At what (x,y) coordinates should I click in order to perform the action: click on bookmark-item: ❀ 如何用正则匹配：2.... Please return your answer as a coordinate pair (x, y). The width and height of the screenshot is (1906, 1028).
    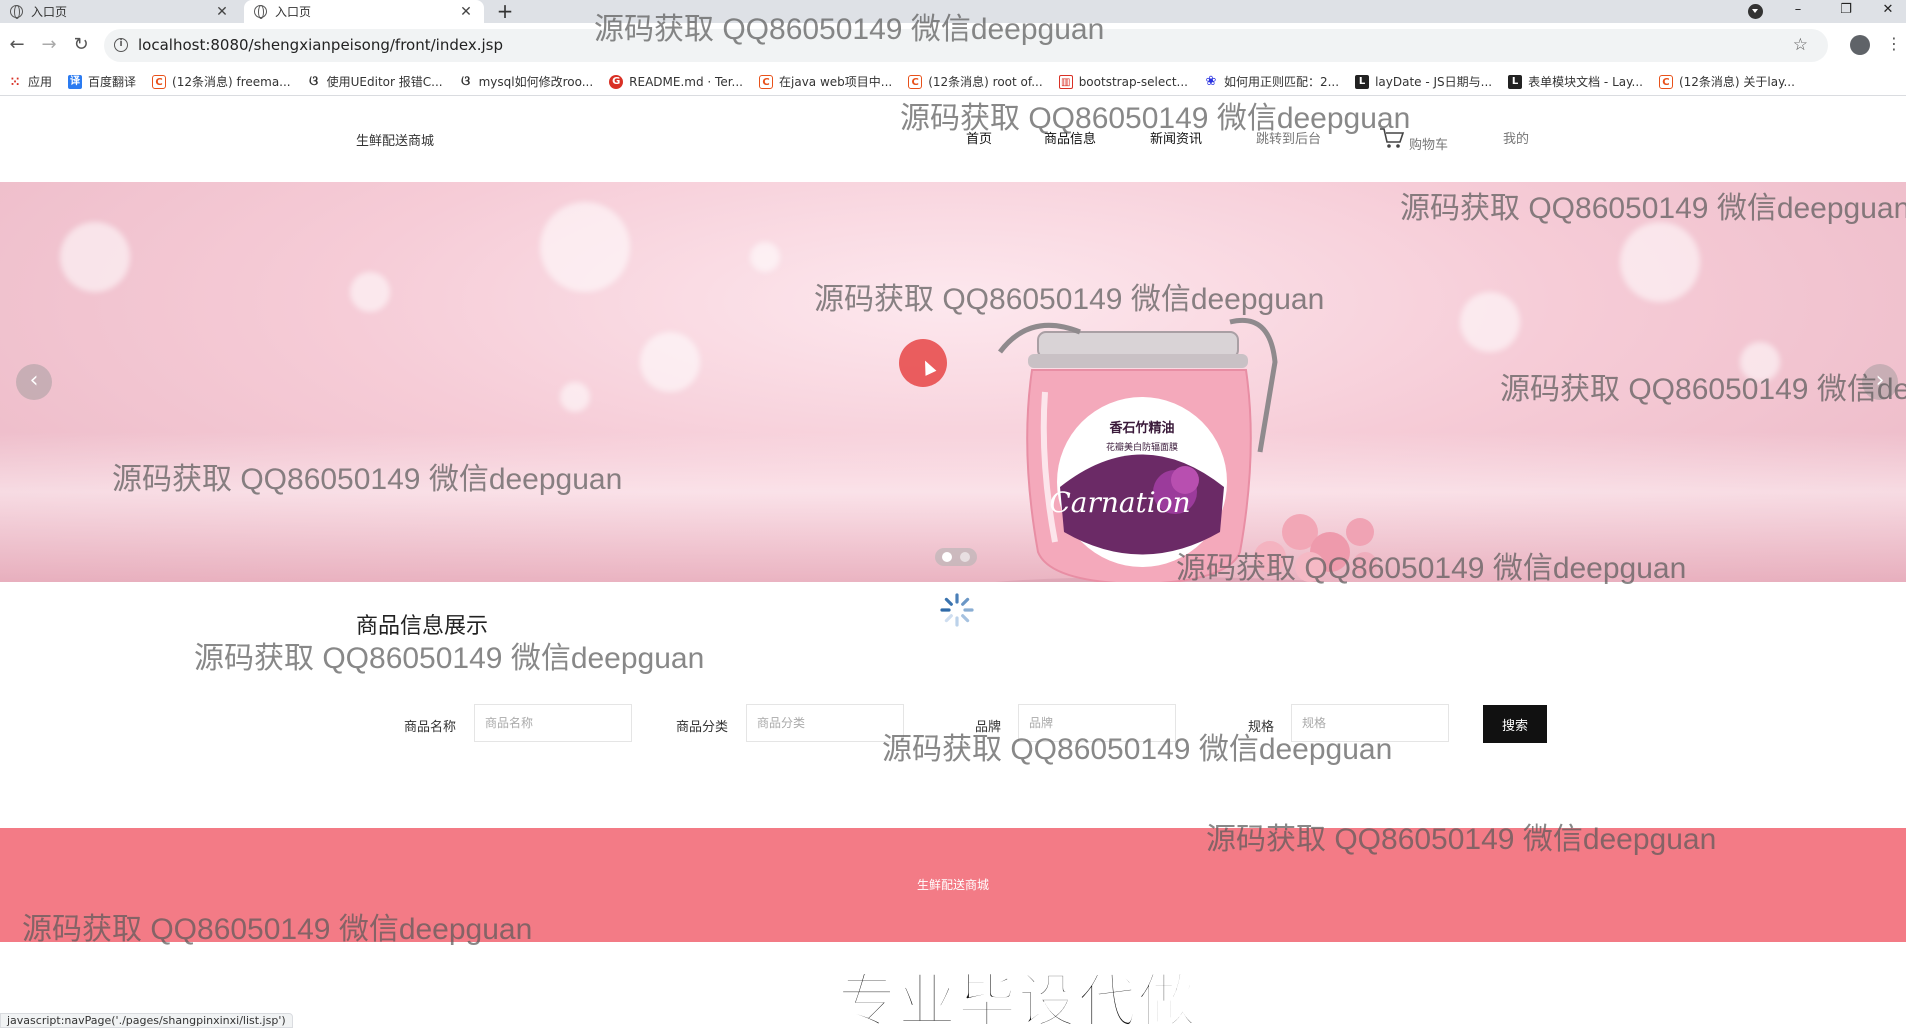
    Looking at the image, I should click on (1272, 81).